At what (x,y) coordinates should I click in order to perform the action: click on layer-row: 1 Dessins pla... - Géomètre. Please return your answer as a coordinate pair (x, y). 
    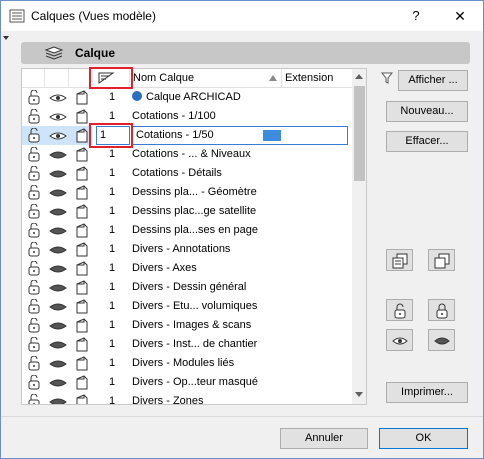
    Looking at the image, I should click on (187, 192).